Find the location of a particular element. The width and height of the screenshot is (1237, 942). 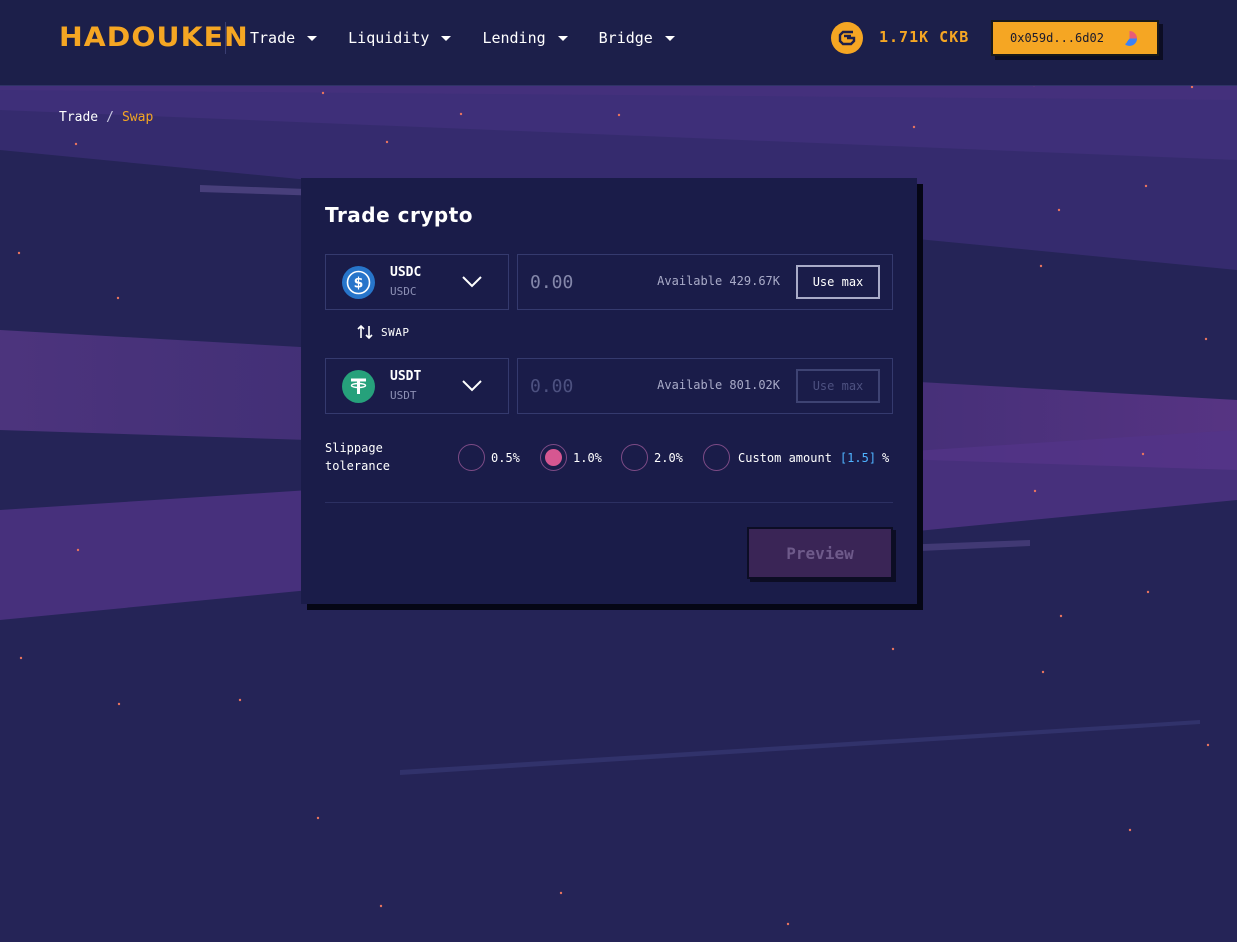

swap-label: SWAP is located at coordinates (395, 332).